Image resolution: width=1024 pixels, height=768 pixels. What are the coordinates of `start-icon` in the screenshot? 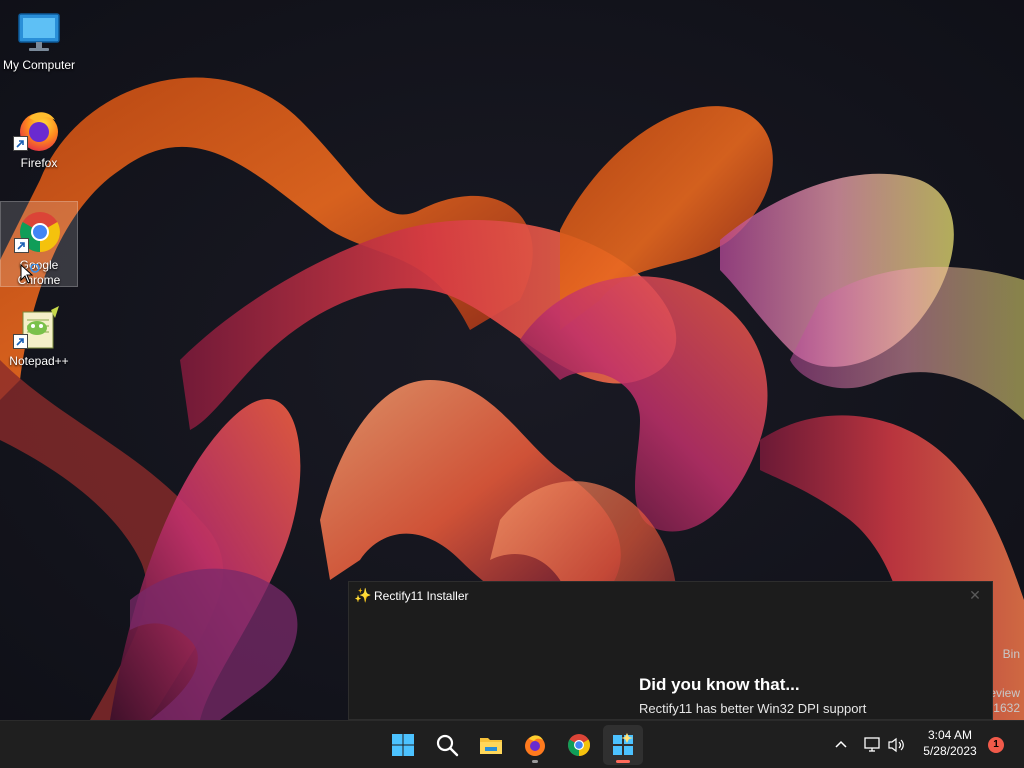 It's located at (403, 745).